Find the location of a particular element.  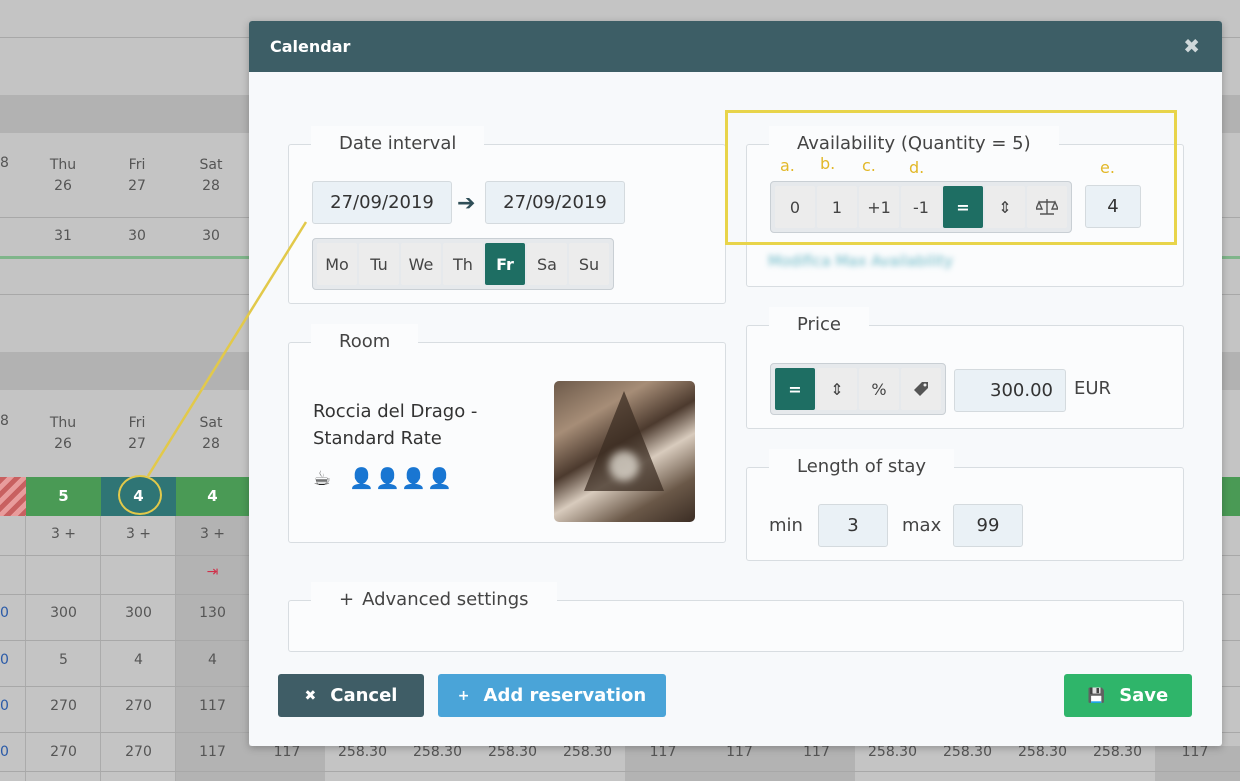

room-amenities: ☕ 👤👤👤👤 is located at coordinates (383, 478).